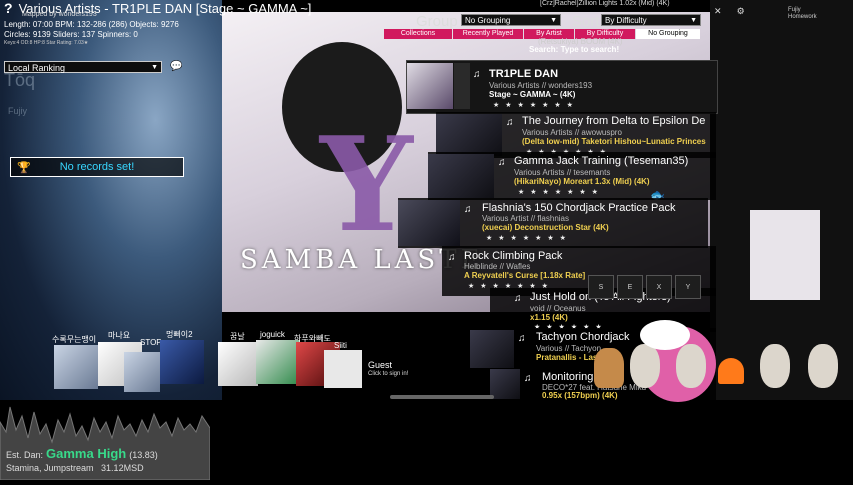  I want to click on speech-bubble, so click(665, 335).